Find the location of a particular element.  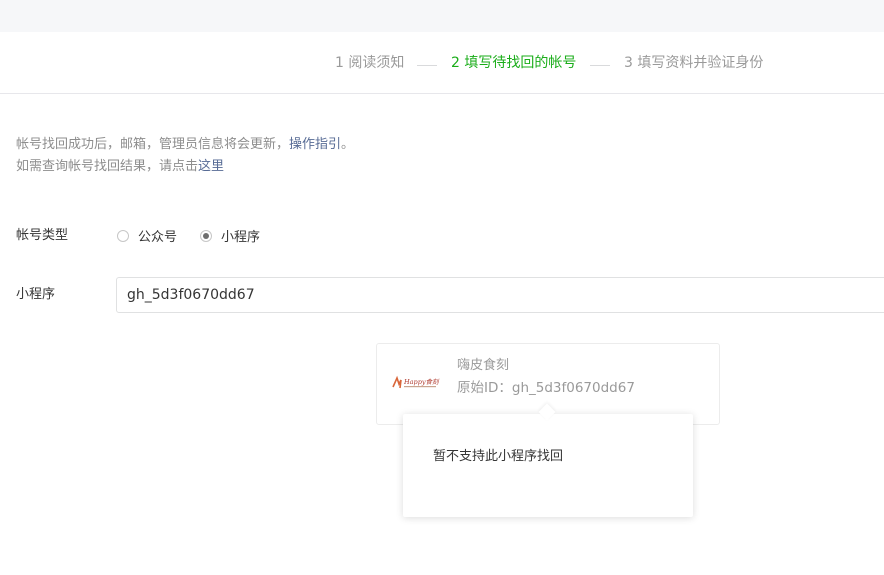

miniprogram-id-input is located at coordinates (500, 295).